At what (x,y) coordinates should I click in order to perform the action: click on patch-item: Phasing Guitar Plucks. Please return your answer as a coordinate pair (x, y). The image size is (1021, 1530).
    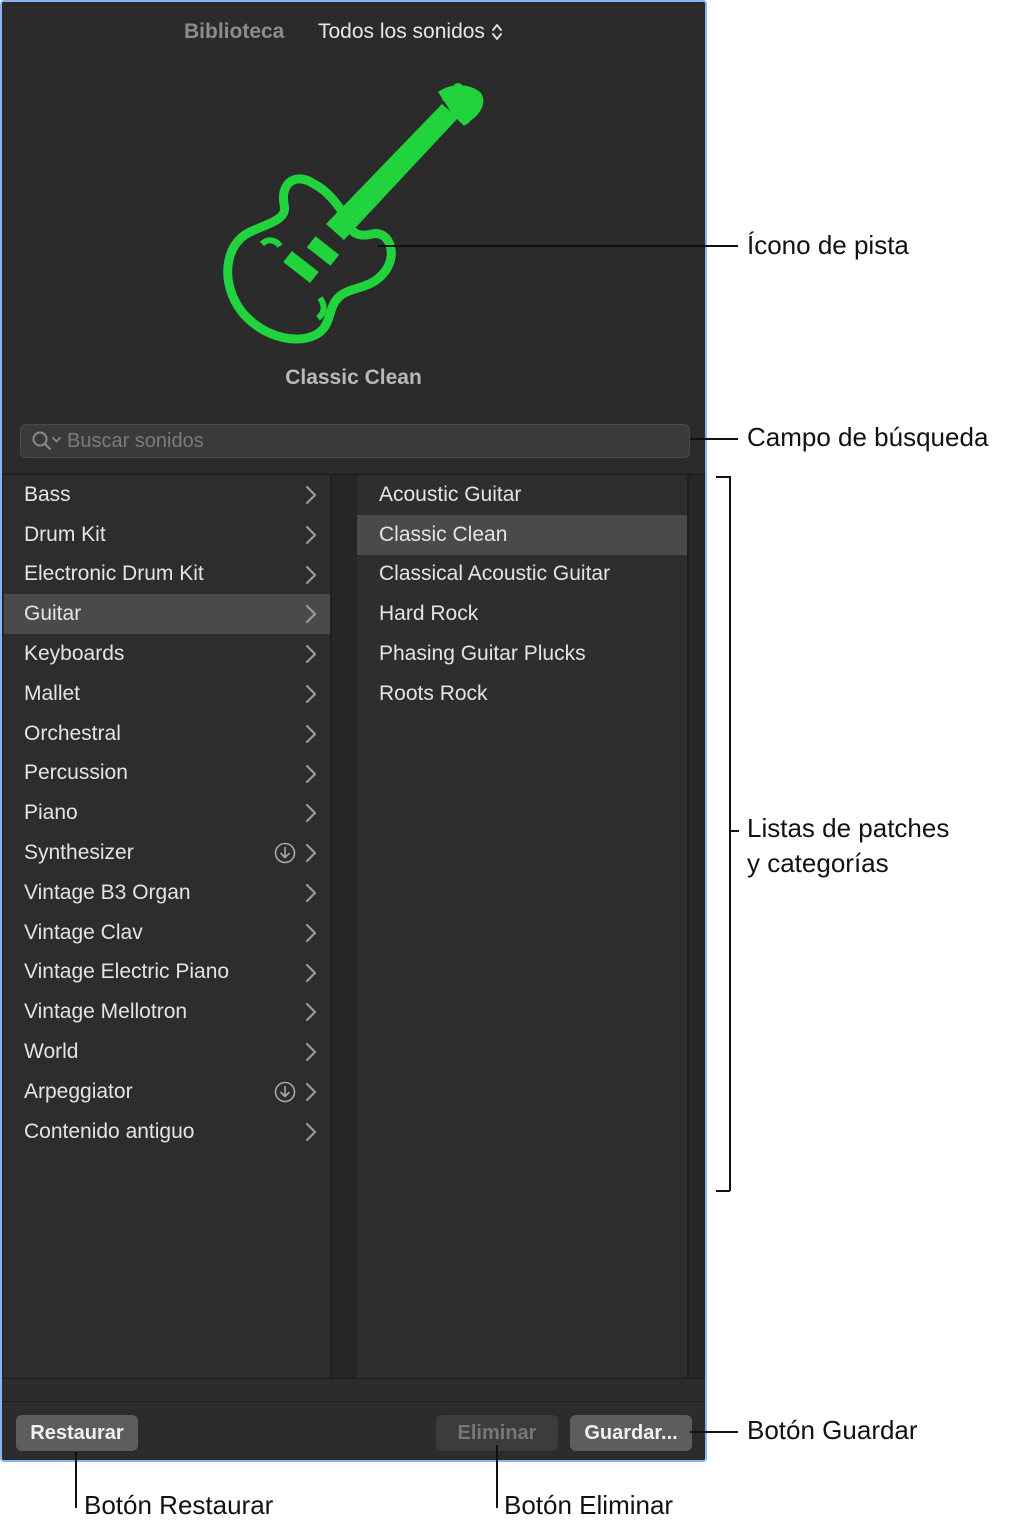
    Looking at the image, I should click on (522, 654).